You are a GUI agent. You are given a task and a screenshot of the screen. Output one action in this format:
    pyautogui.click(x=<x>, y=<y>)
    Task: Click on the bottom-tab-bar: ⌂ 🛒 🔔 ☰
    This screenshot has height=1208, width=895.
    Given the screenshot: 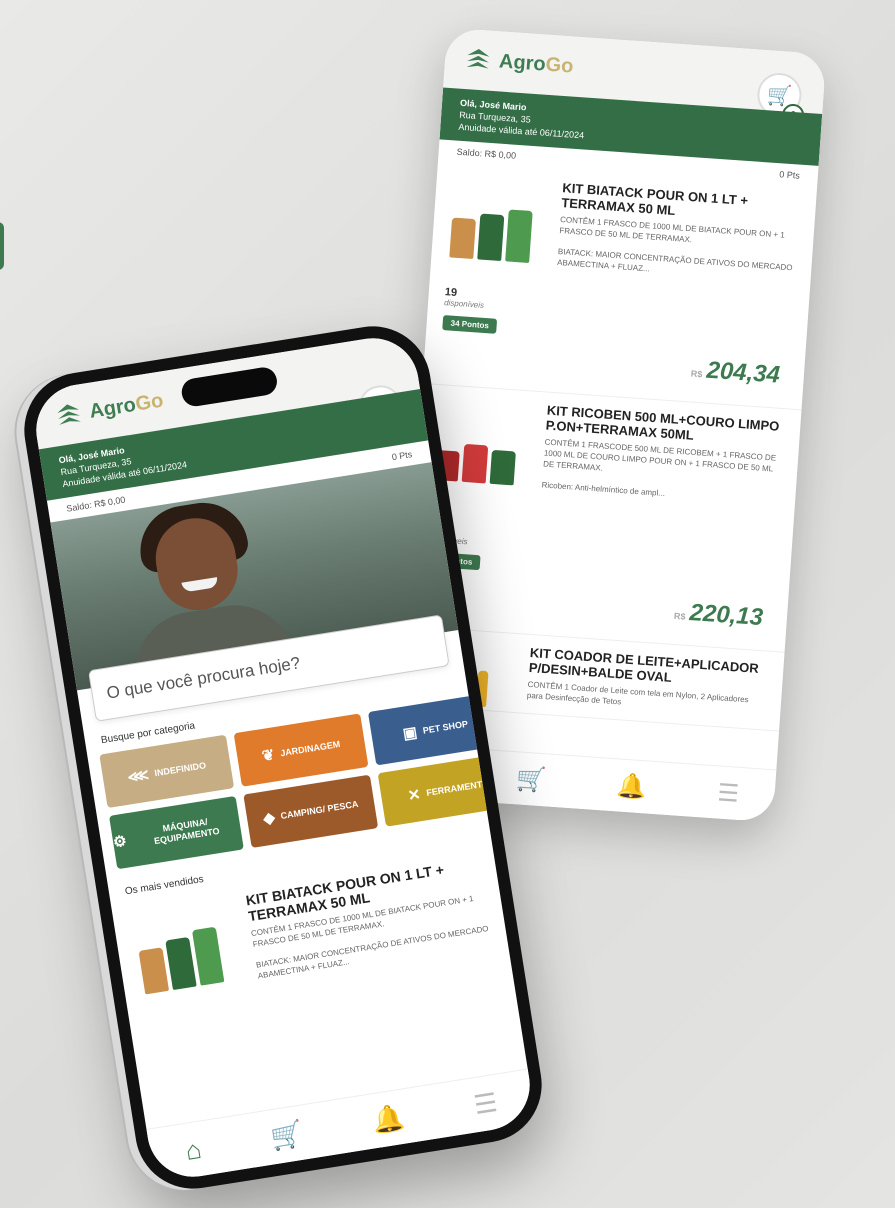 What is the action you would take?
    pyautogui.click(x=341, y=1126)
    